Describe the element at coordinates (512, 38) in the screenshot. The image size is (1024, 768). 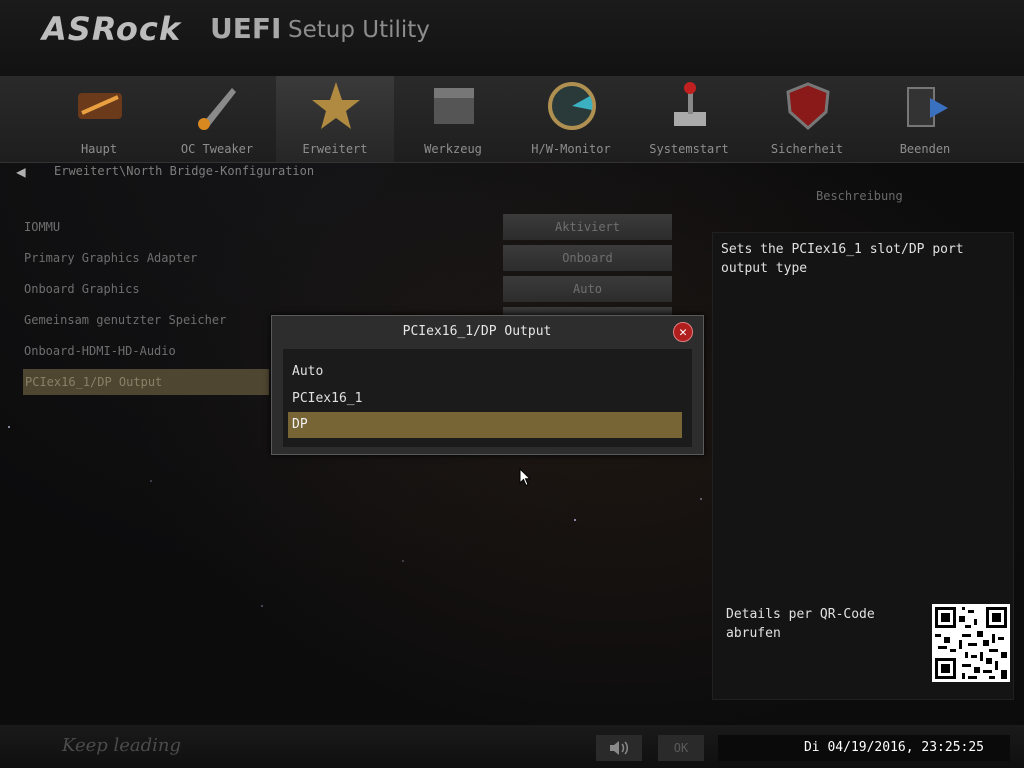
I see `header: ASRock UEFI Setup Utility` at that location.